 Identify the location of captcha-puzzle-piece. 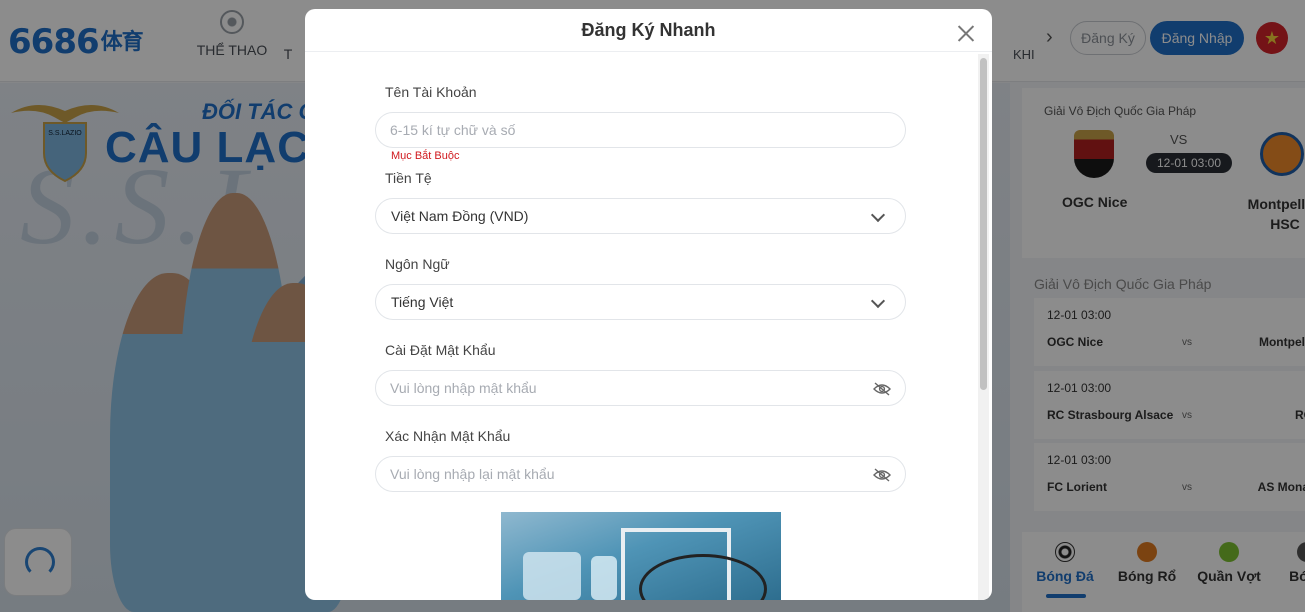
(604, 578).